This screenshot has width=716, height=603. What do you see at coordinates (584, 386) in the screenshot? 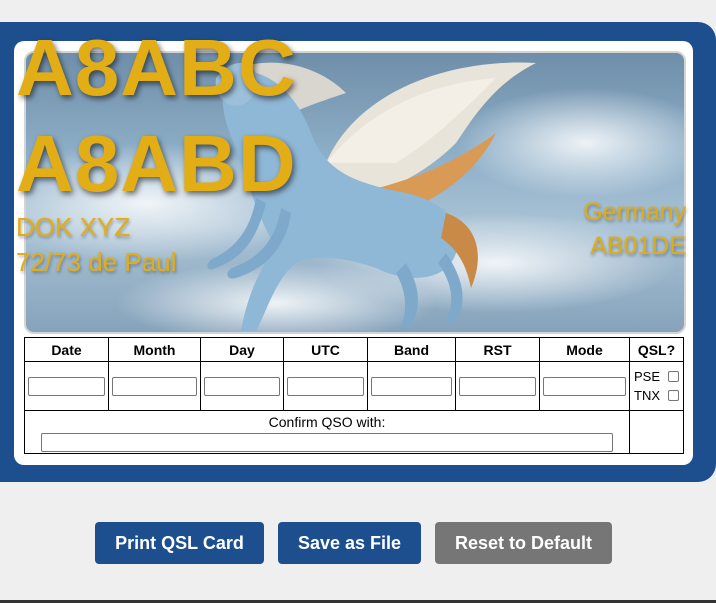
I see `mode-input` at bounding box center [584, 386].